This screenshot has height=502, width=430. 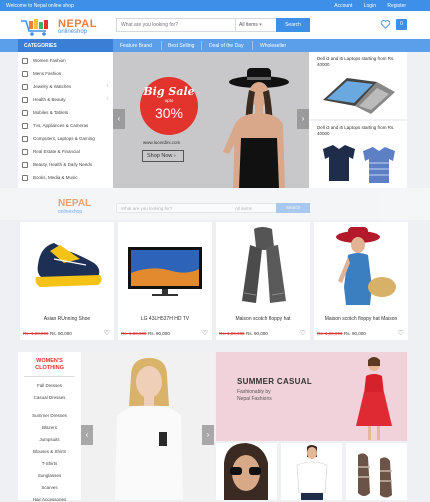 I want to click on computer-icon, so click(x=25, y=139).